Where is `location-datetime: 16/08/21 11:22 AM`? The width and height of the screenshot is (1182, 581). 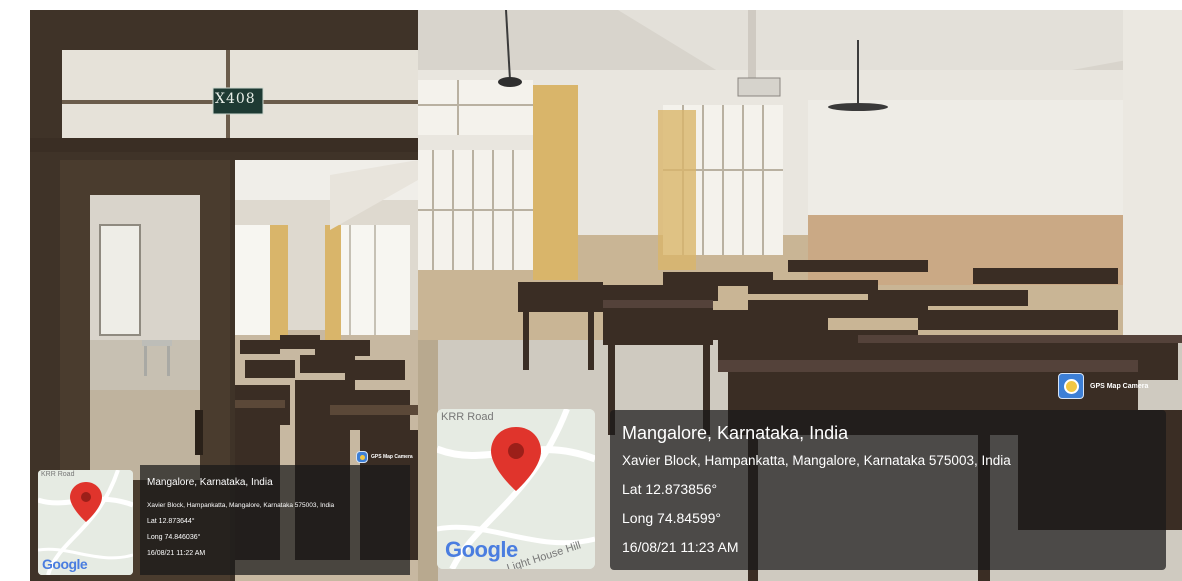 location-datetime: 16/08/21 11:22 AM is located at coordinates (176, 553).